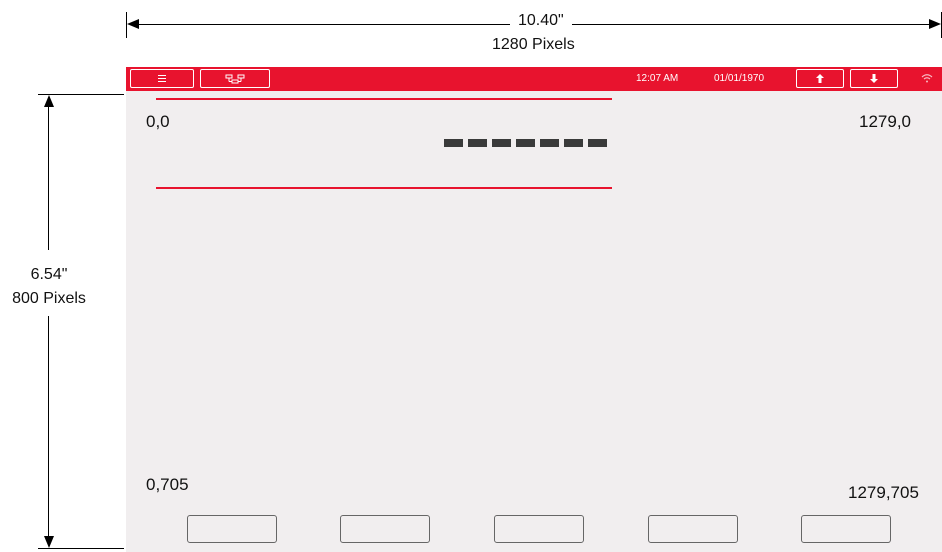 The height and width of the screenshot is (552, 942). I want to click on clock-date: 01/01/1970, so click(739, 78).